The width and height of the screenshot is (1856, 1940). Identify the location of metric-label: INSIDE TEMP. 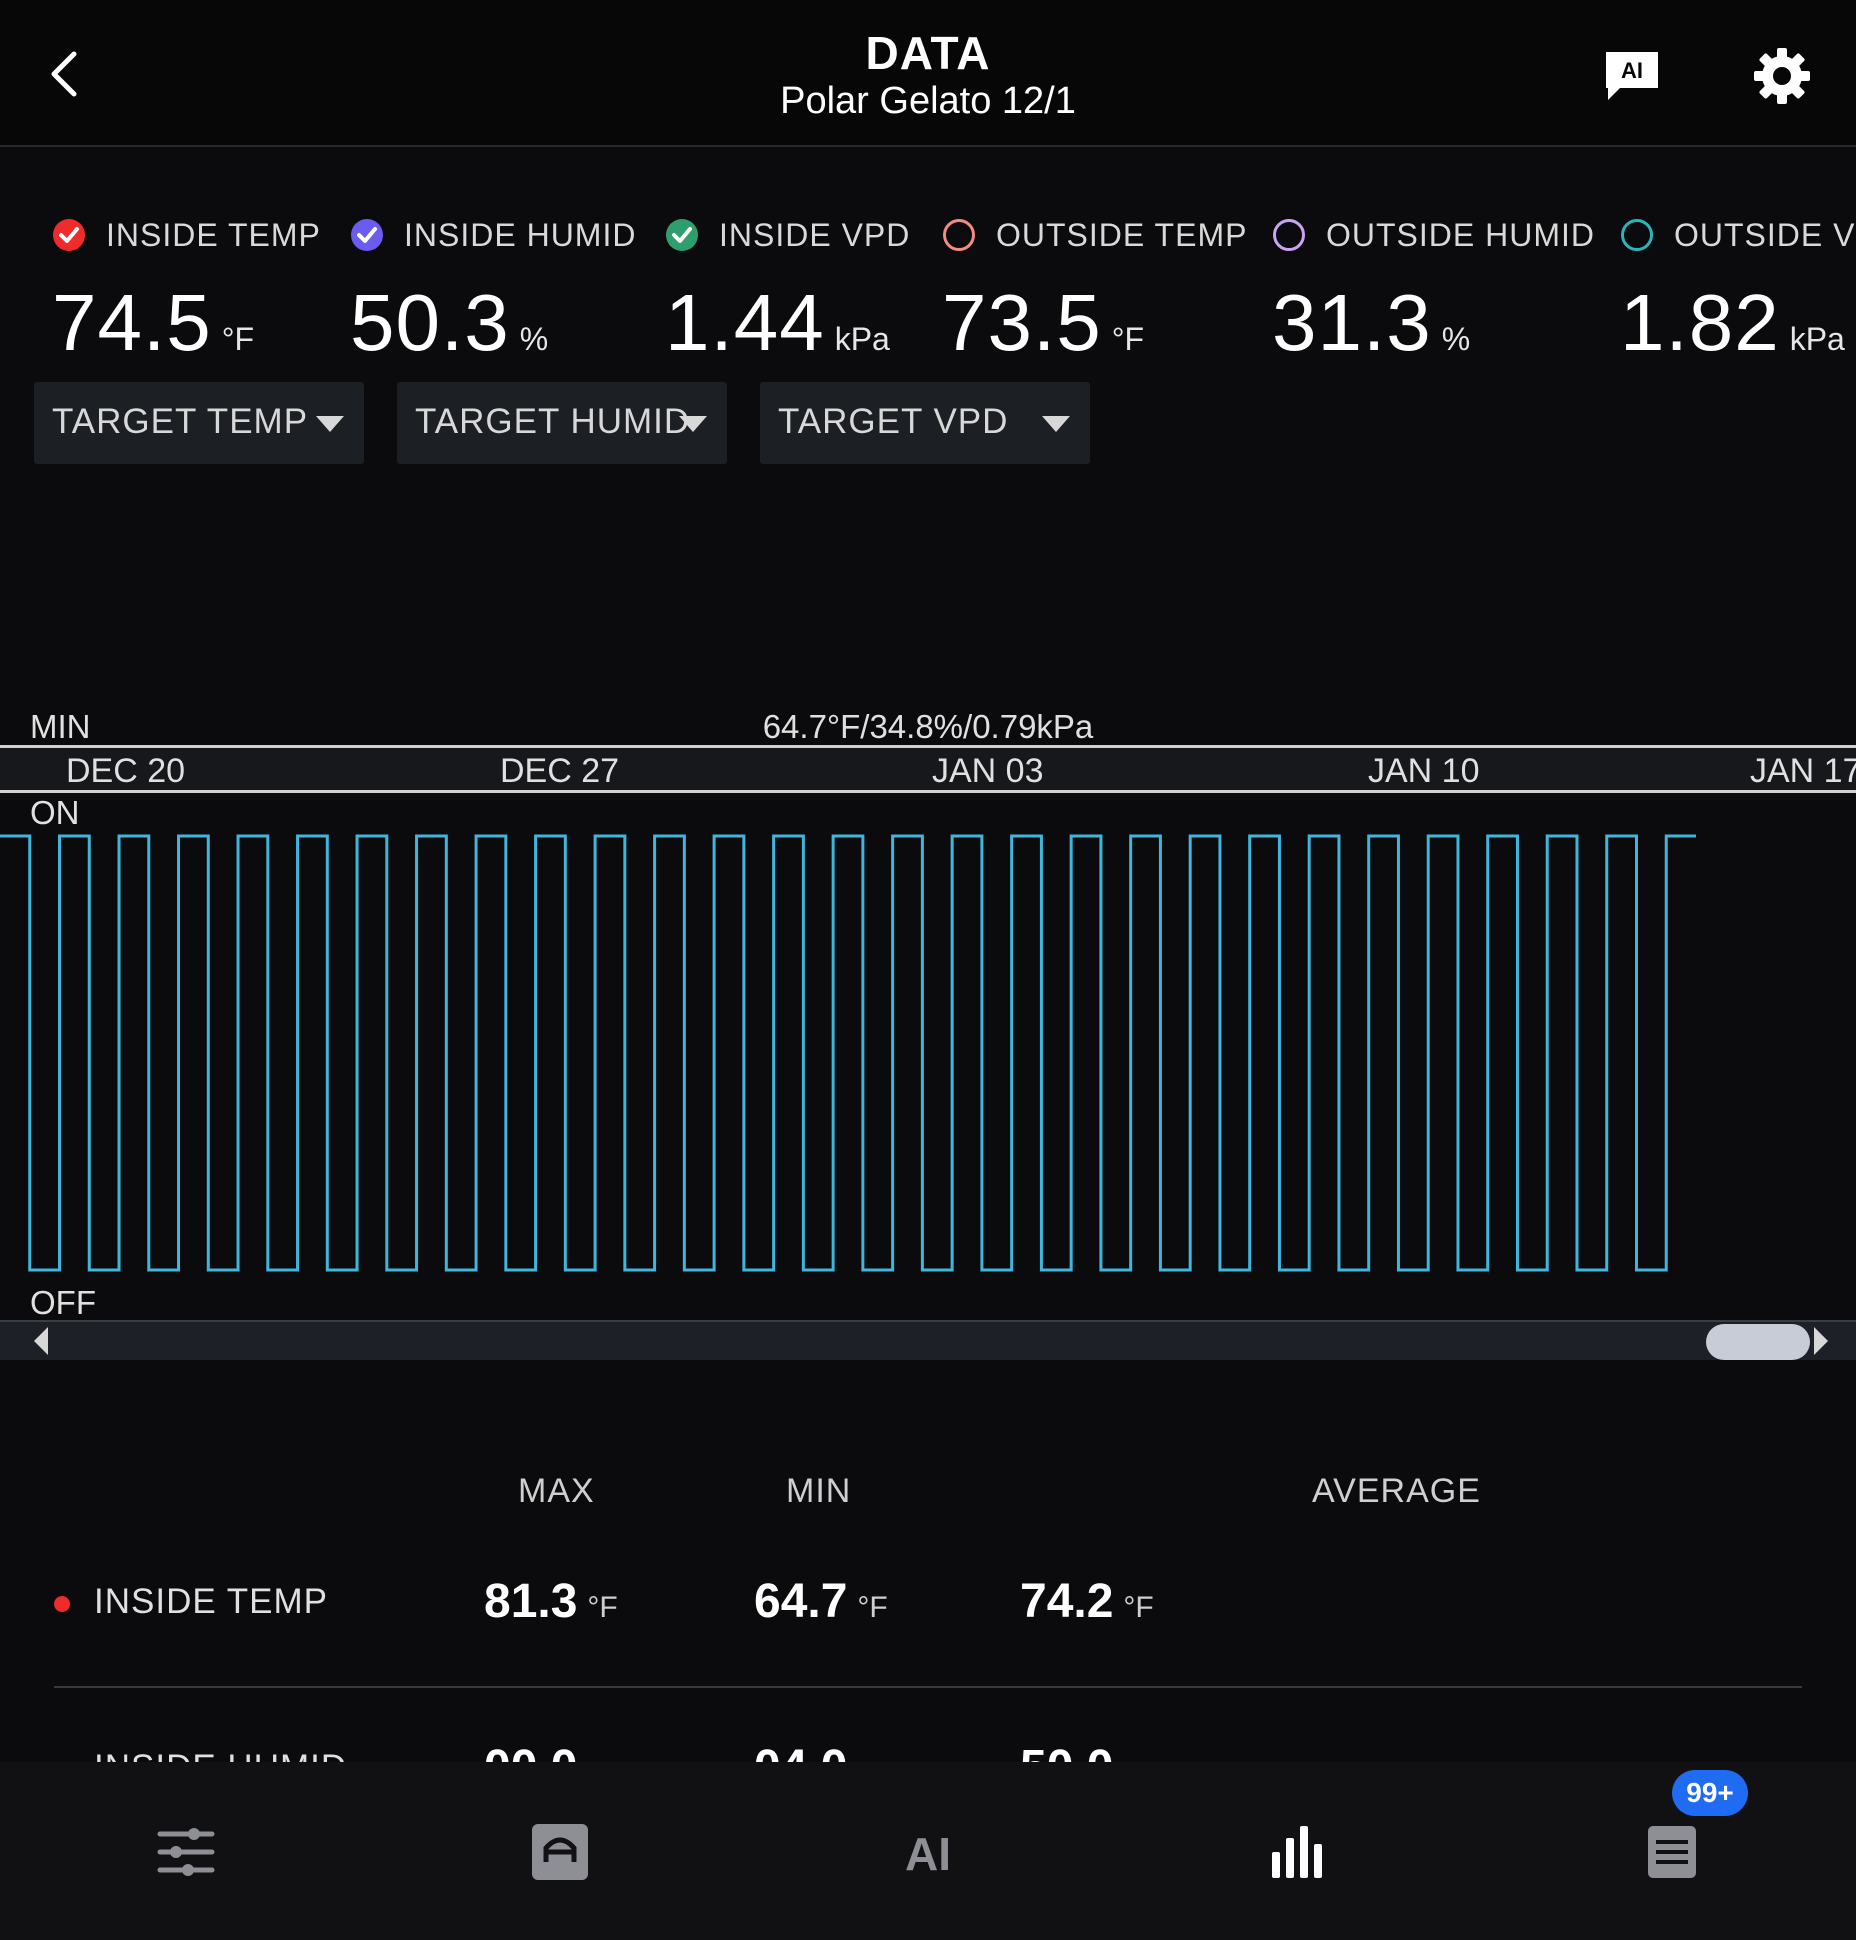
(213, 234).